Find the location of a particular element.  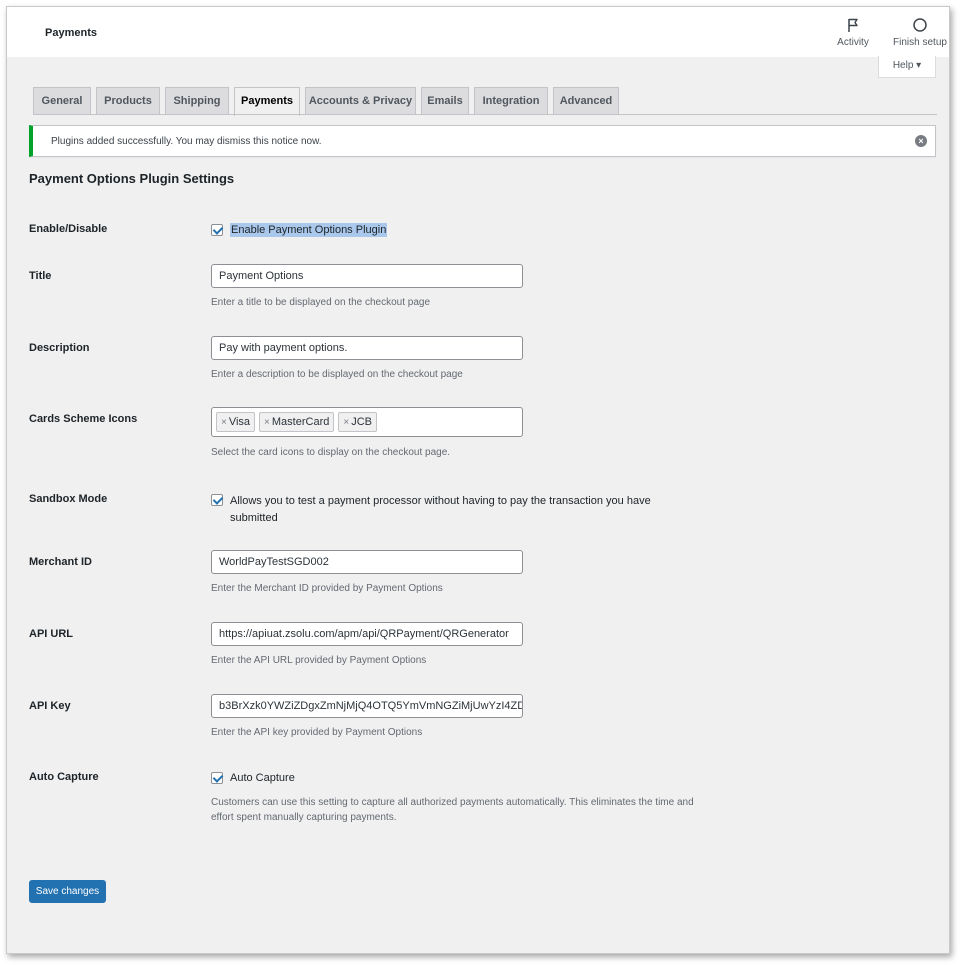

section-title: Payment Options Plugin Settings is located at coordinates (132, 178).